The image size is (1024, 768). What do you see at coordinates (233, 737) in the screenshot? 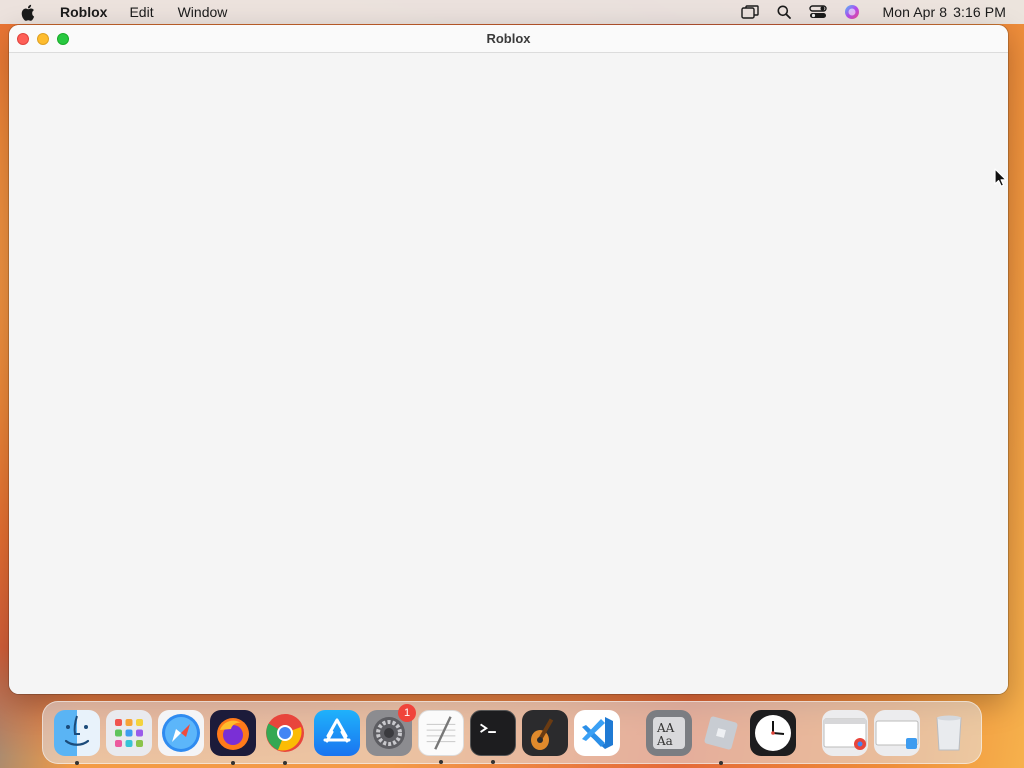
I see `dock-firefox-icon` at bounding box center [233, 737].